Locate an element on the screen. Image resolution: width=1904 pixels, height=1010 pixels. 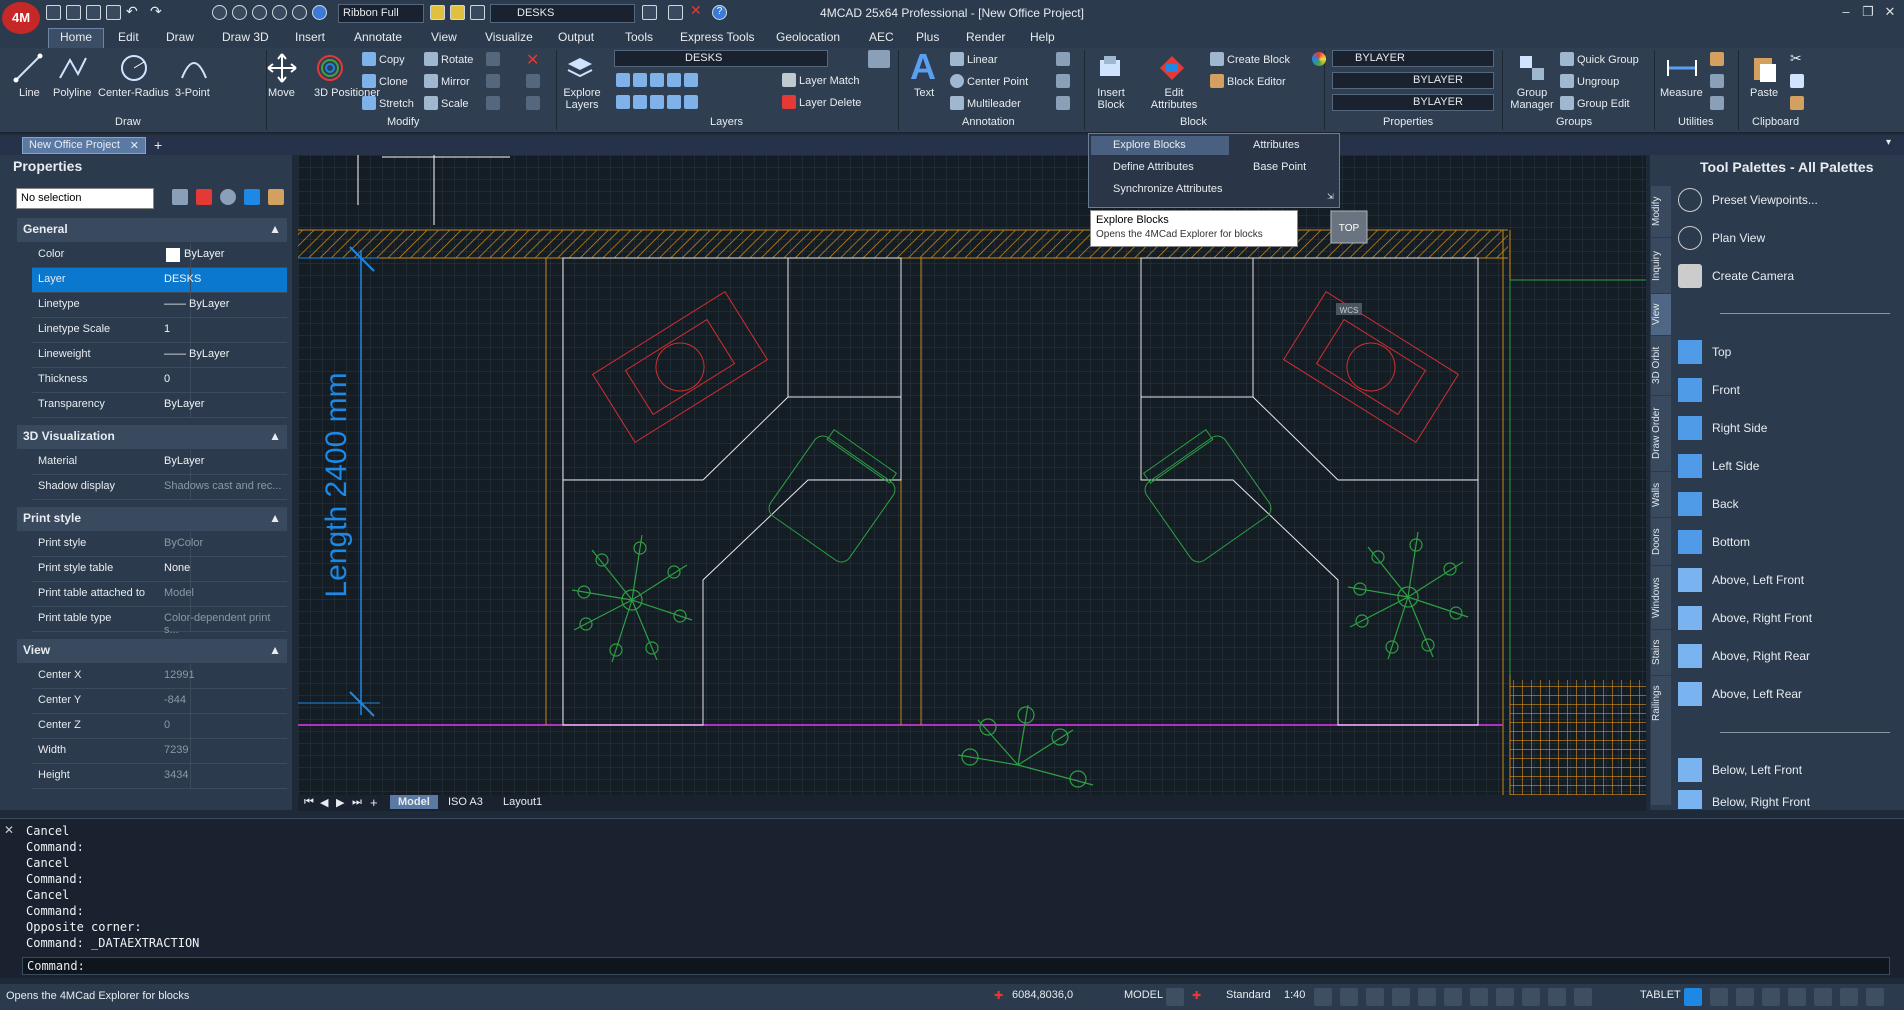
model-space-toggle: MODEL is located at coordinates (1143, 995).